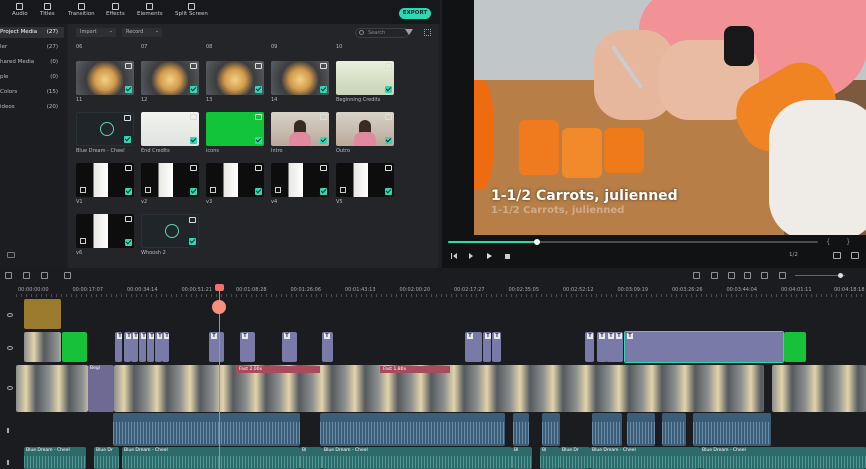  I want to click on ai-icon, so click(731, 275).